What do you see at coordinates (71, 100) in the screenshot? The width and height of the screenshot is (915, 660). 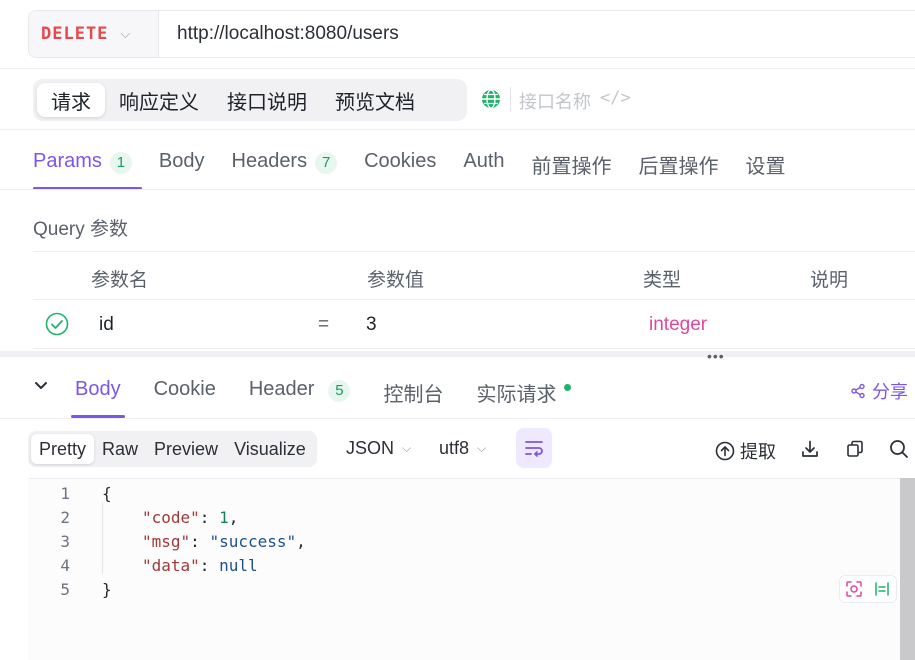 I see `mode-tab: 请求` at bounding box center [71, 100].